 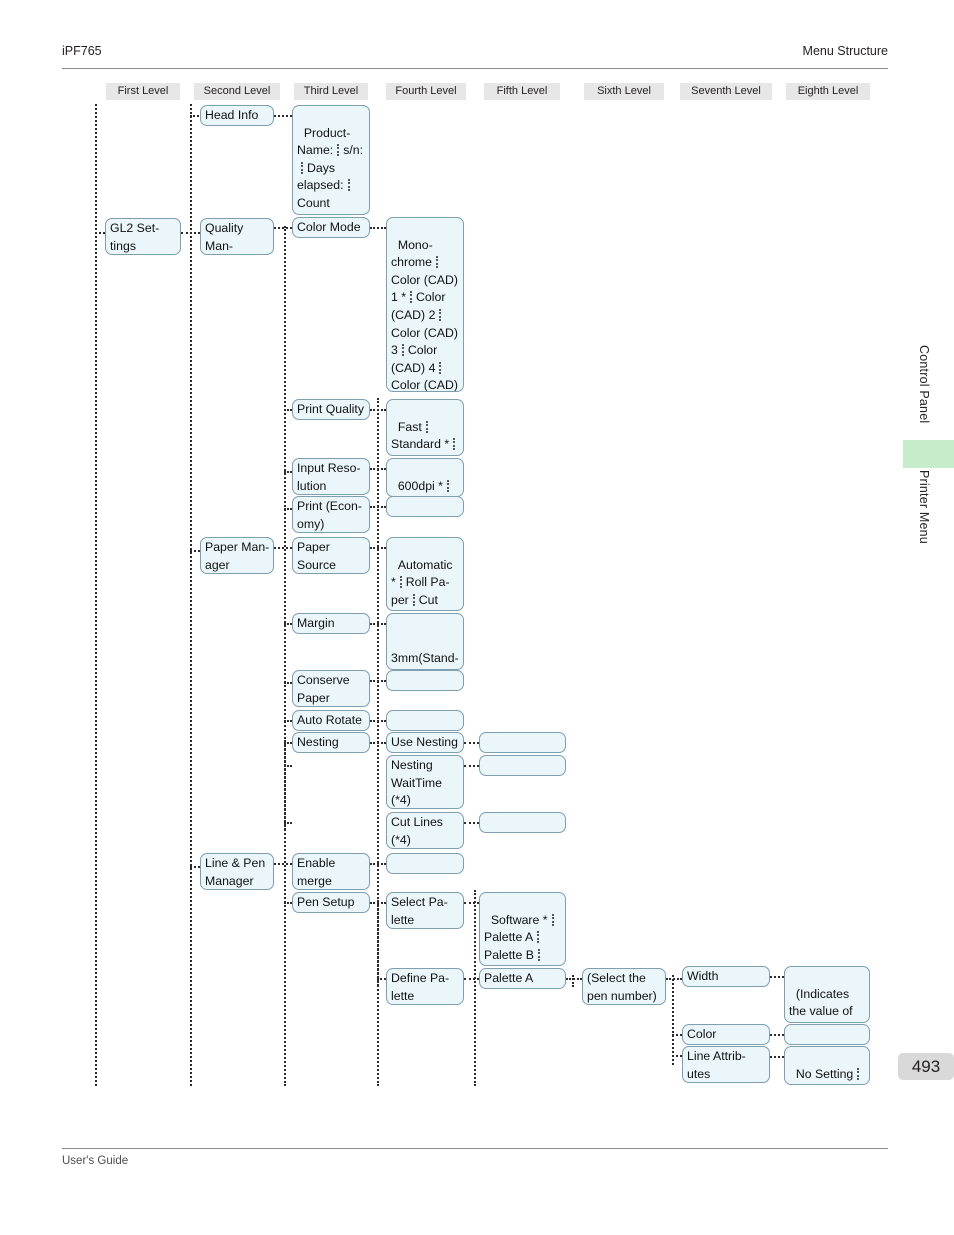 I want to click on branch-line-pensetup, so click(x=378, y=943).